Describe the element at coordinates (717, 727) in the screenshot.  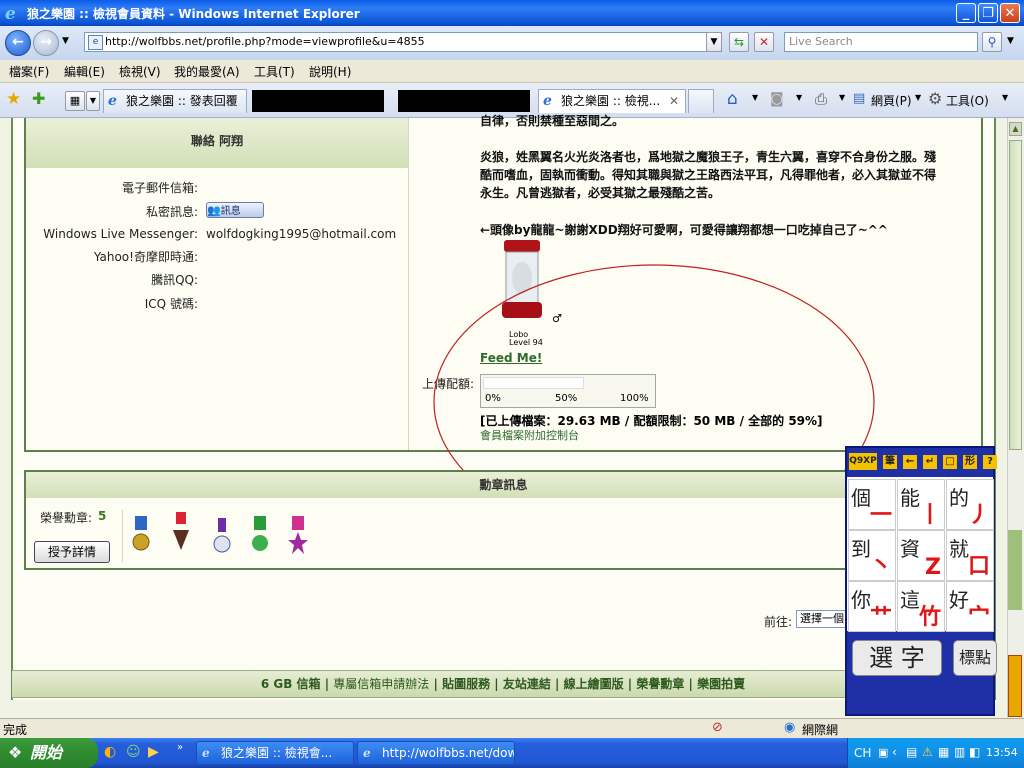
I see `popup-blocker-icon: ⊘` at that location.